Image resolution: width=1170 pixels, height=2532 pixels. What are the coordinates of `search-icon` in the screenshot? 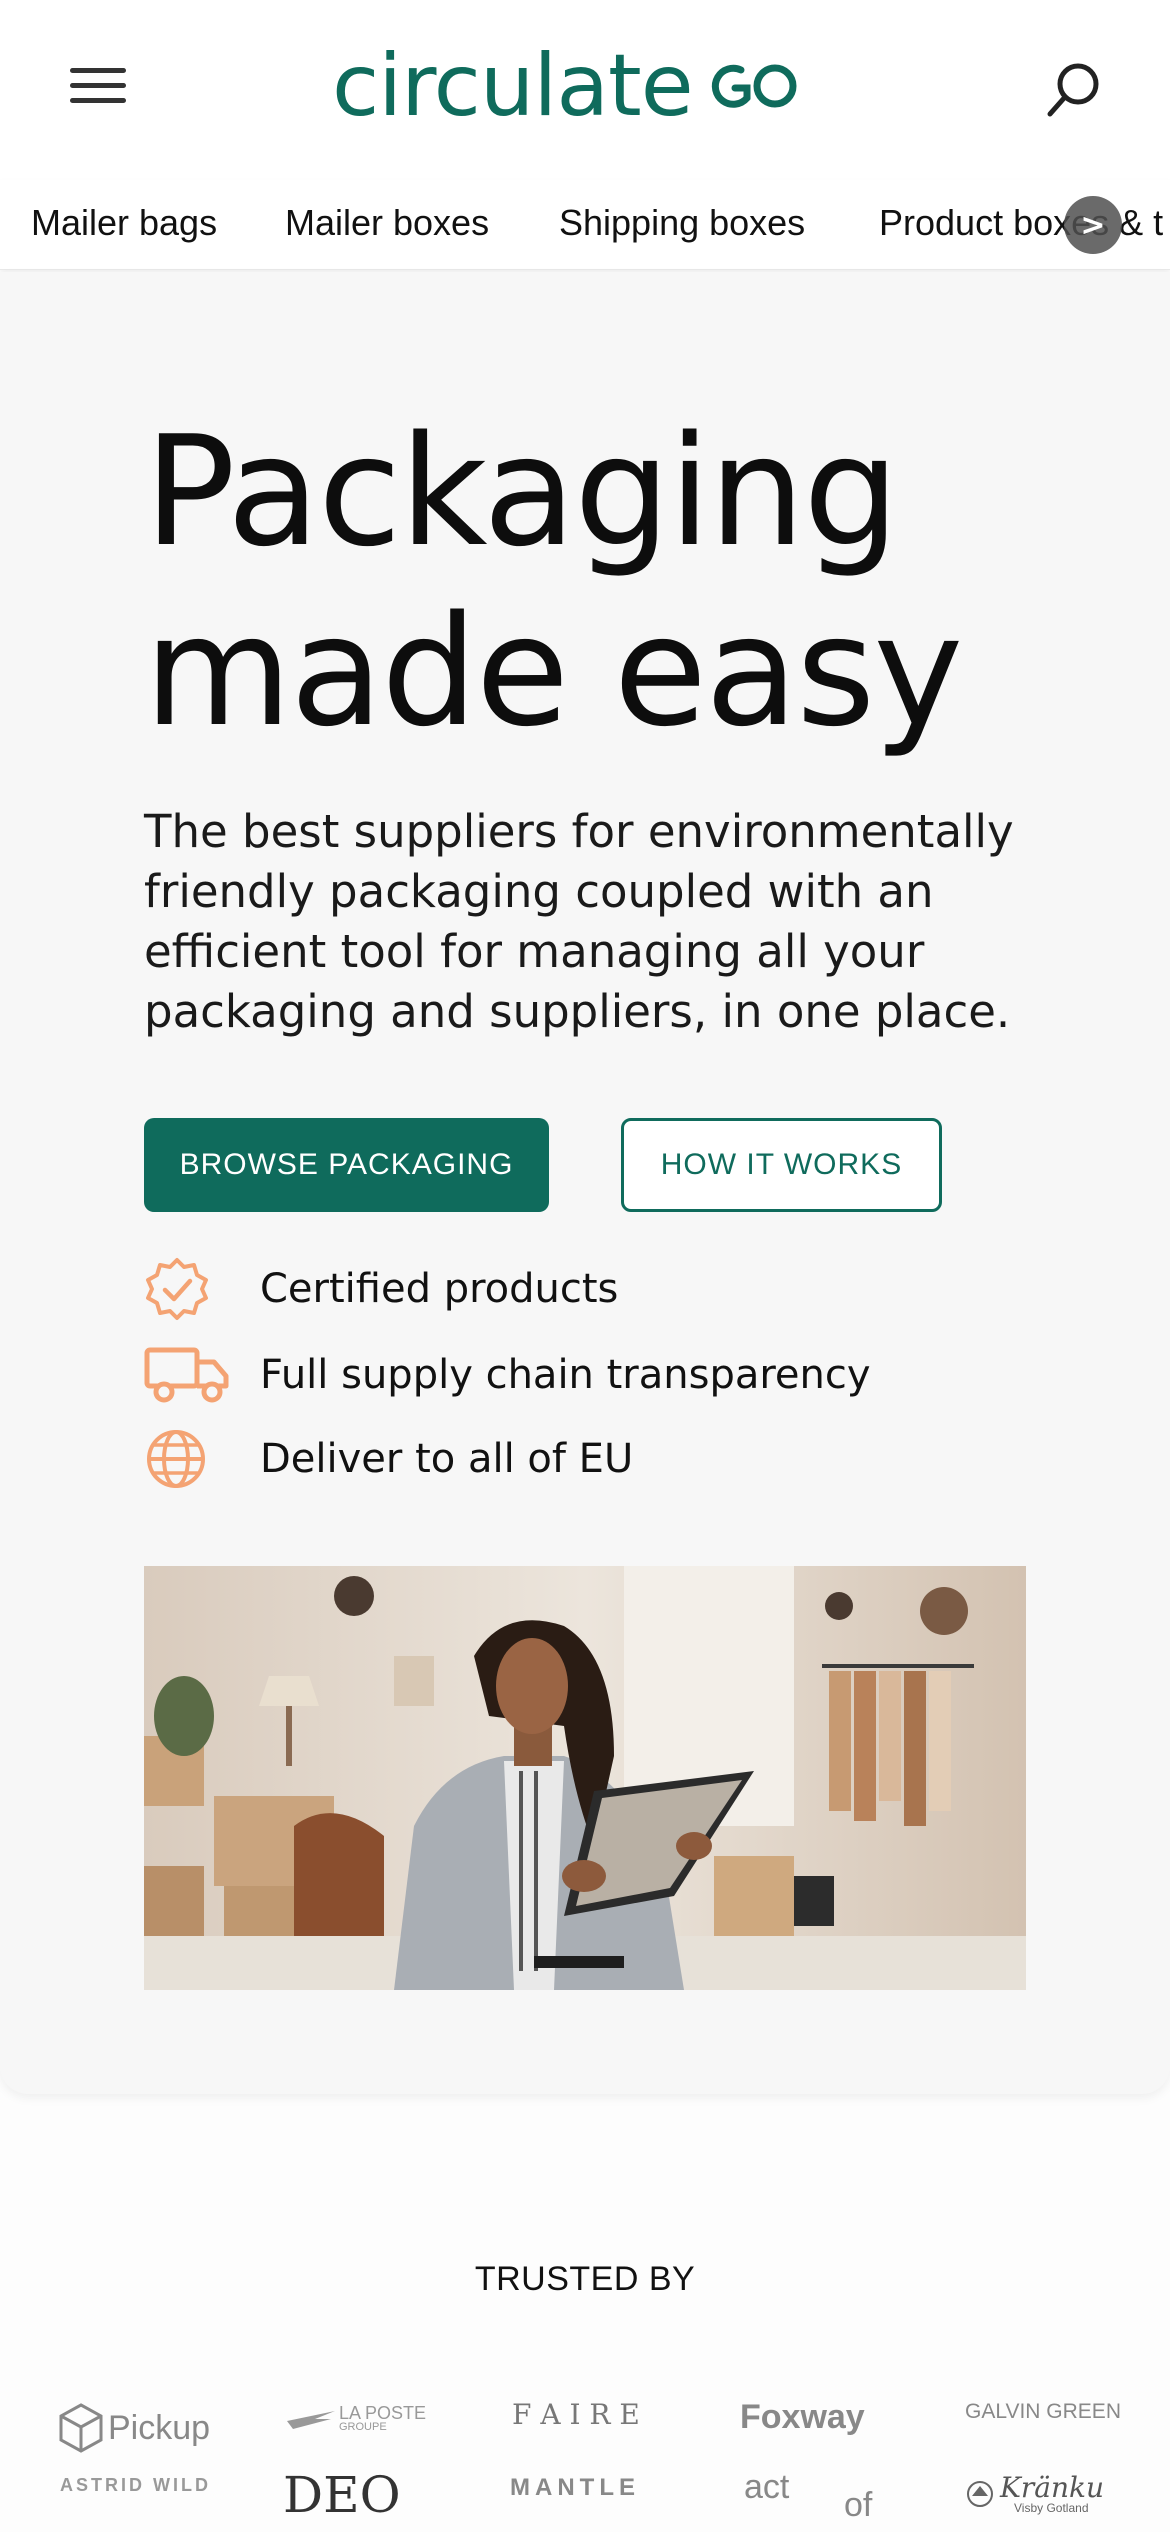 It's located at (1072, 90).